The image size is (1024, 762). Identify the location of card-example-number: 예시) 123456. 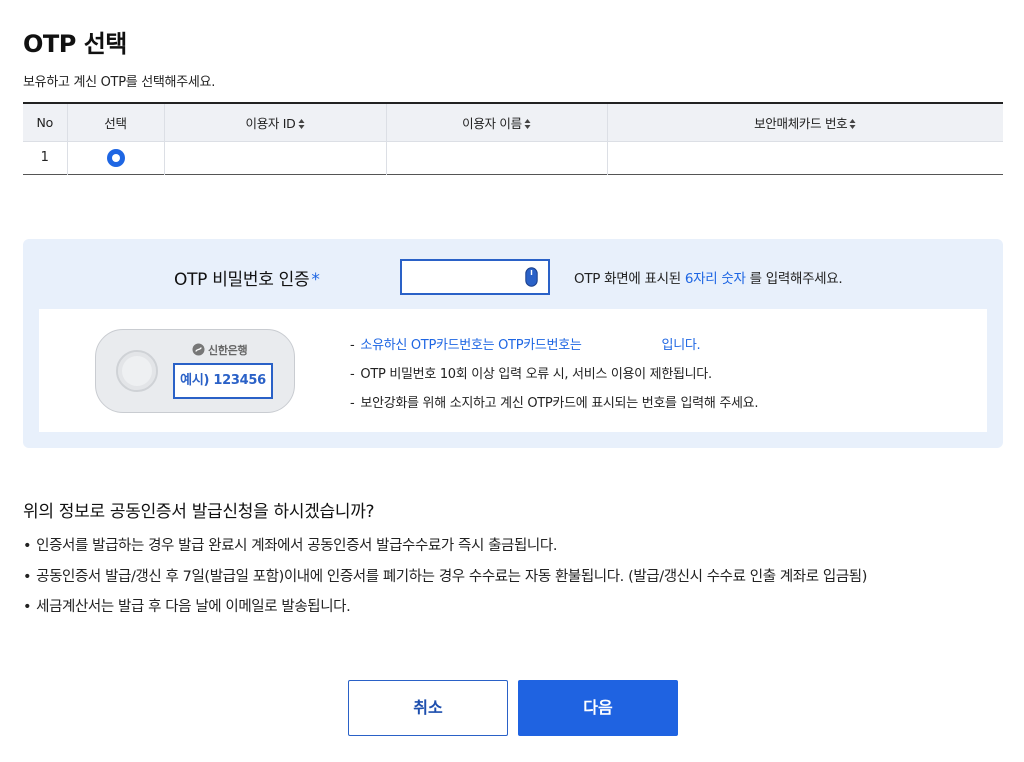
(223, 381).